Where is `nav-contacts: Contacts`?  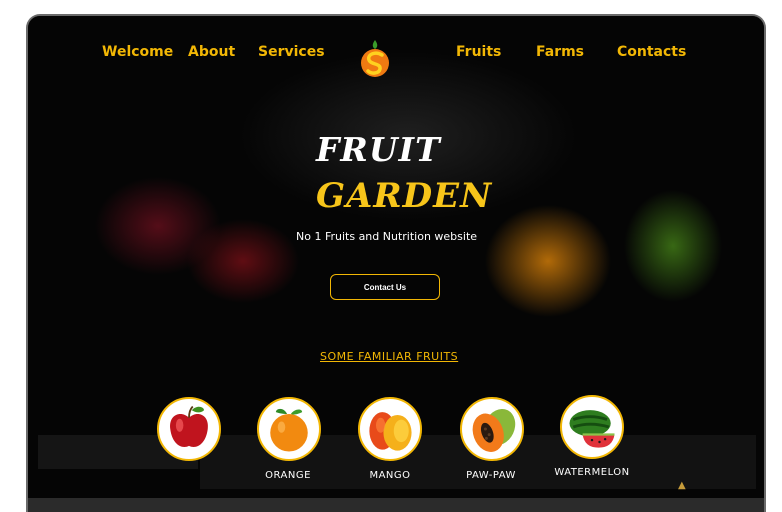
nav-contacts: Contacts is located at coordinates (651, 52).